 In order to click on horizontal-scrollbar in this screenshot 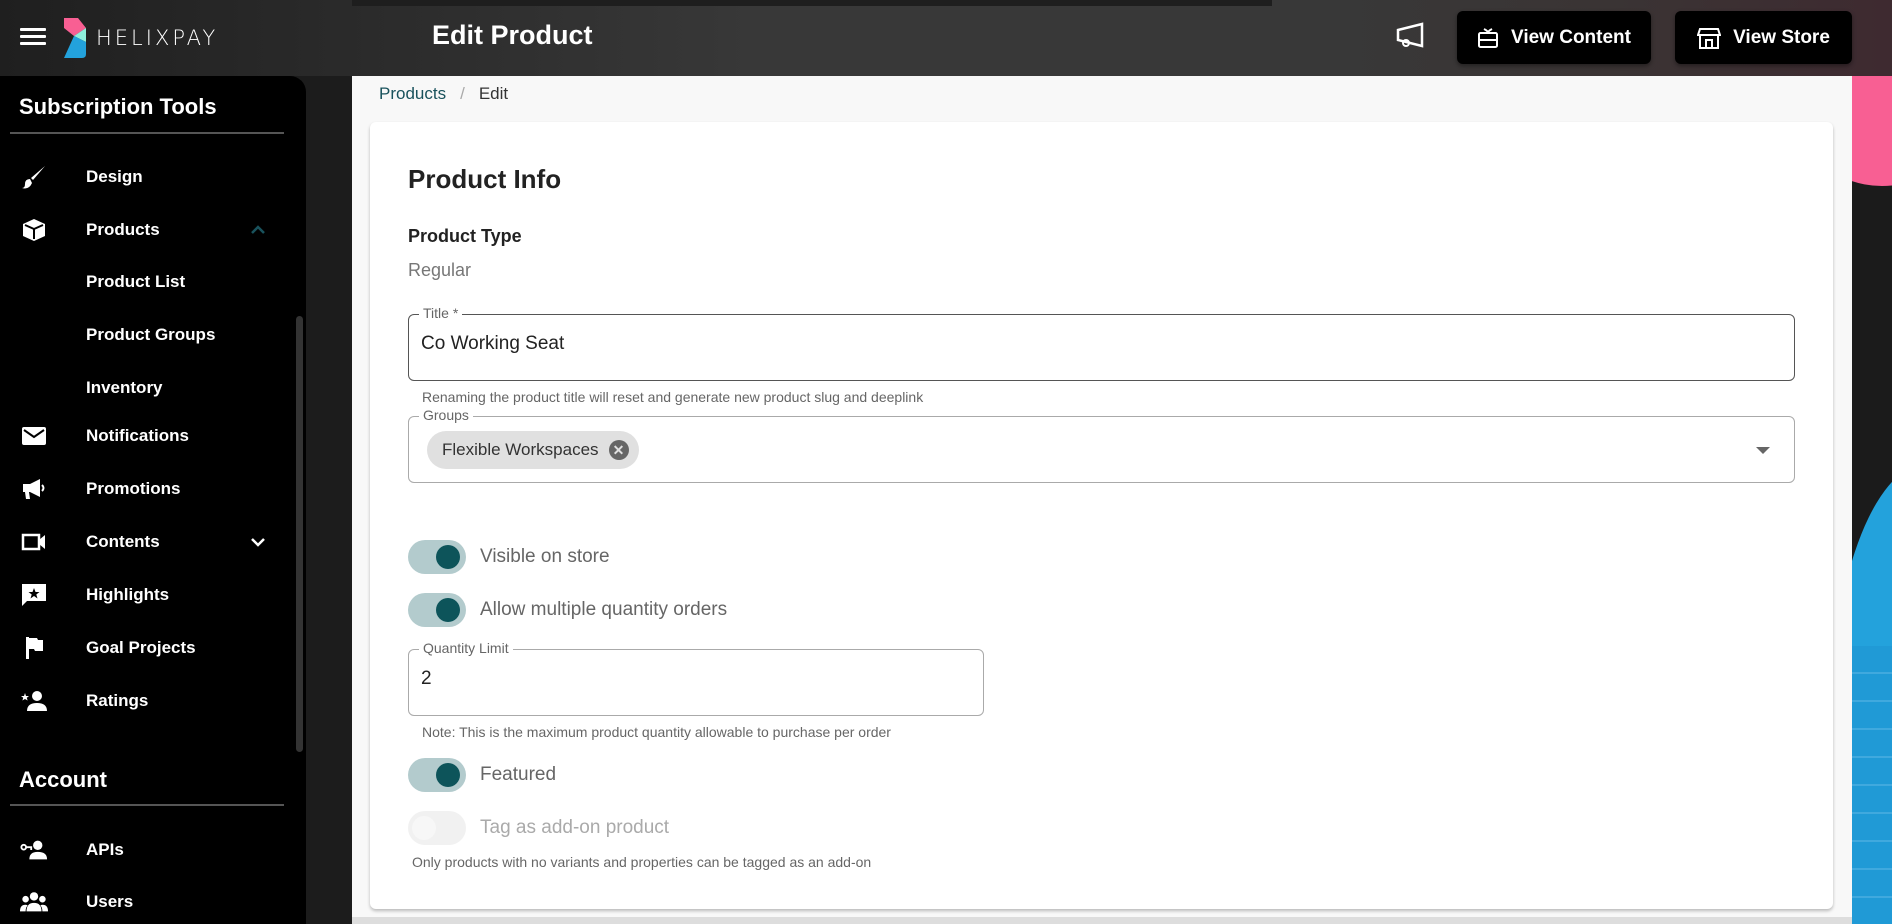, I will do `click(1102, 920)`.